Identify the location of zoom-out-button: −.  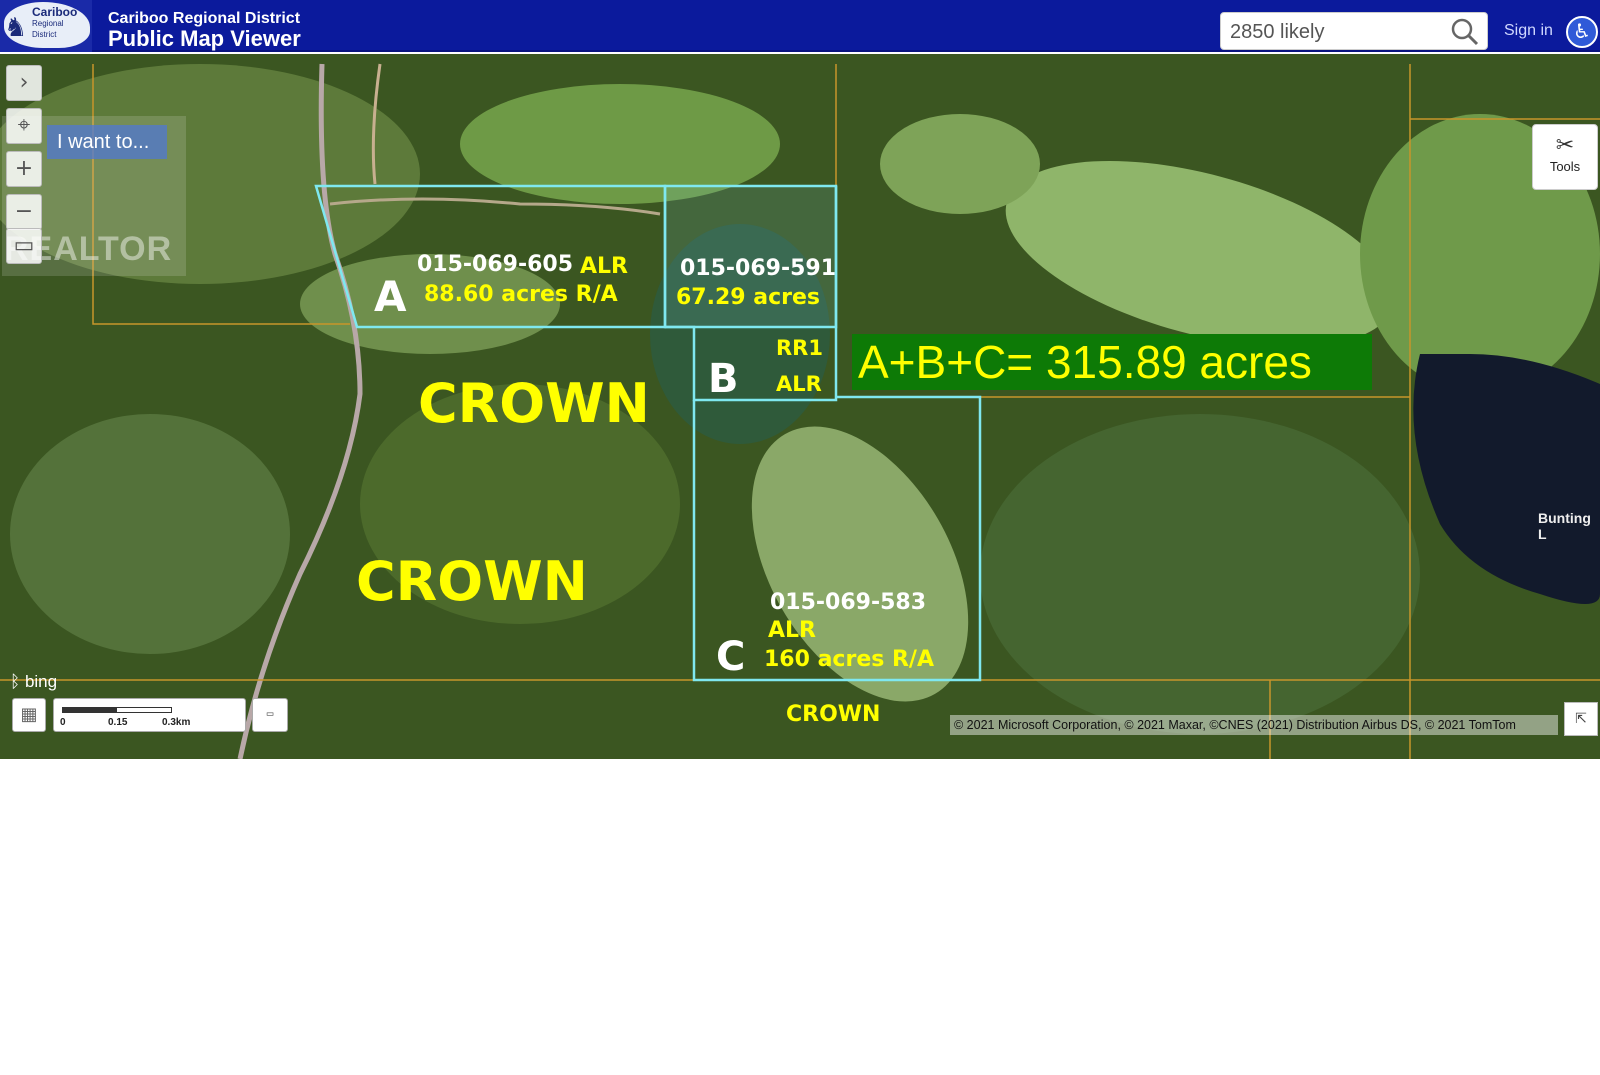
(24, 212).